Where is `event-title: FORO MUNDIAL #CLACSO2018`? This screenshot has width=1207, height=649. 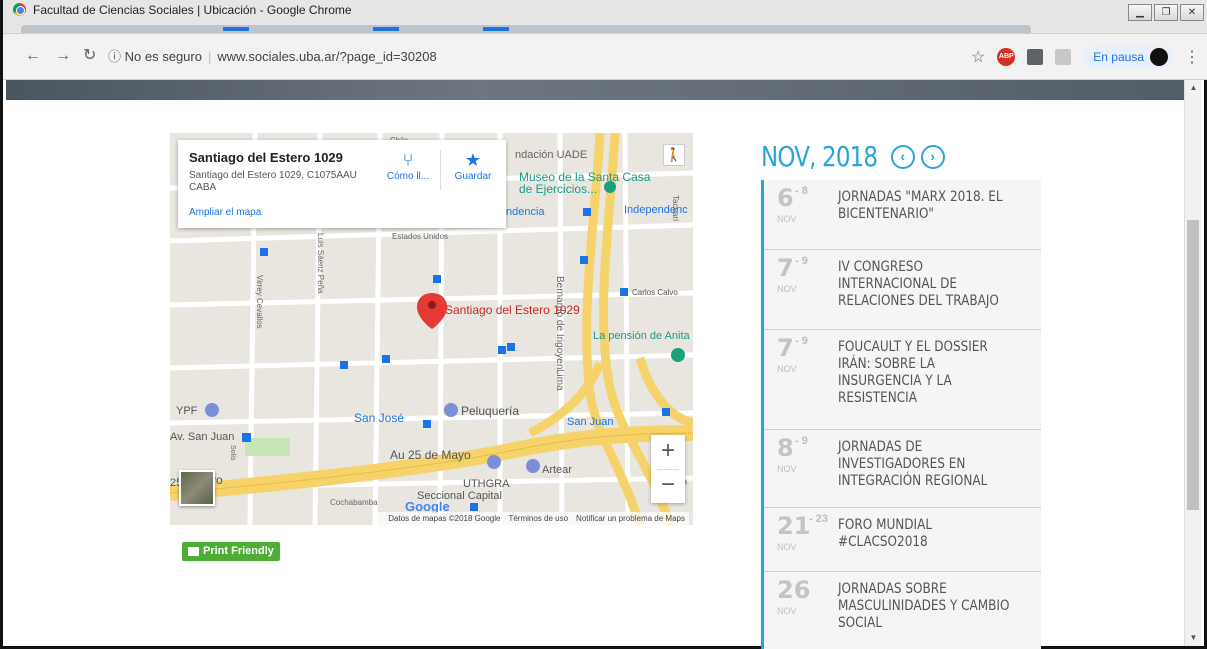 event-title: FORO MUNDIAL #CLACSO2018 is located at coordinates (924, 534).